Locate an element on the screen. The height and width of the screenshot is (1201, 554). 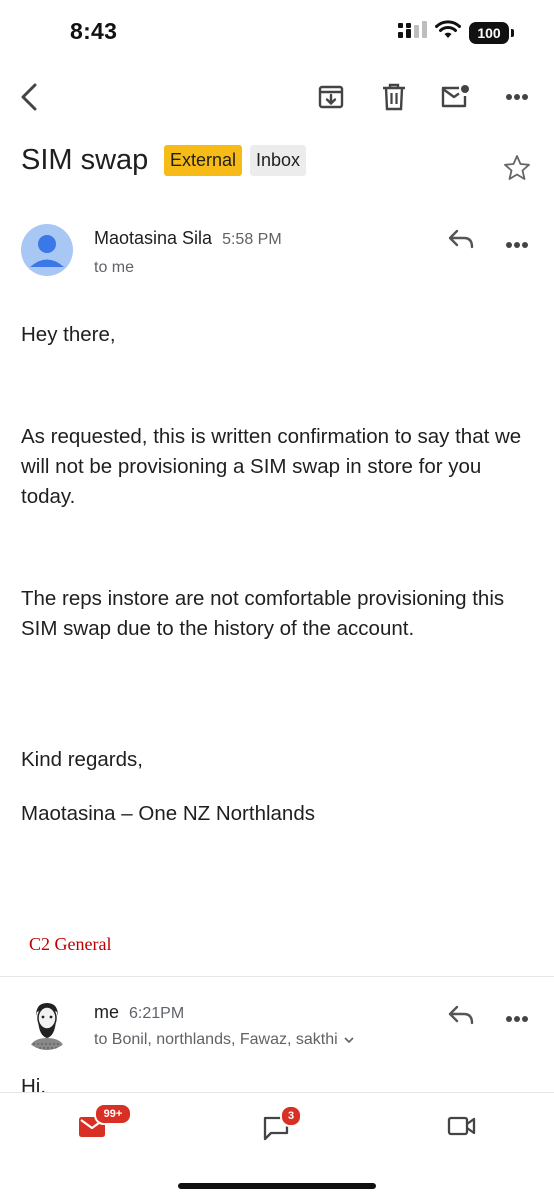
status-indicators: 100 is located at coordinates (455, 32).